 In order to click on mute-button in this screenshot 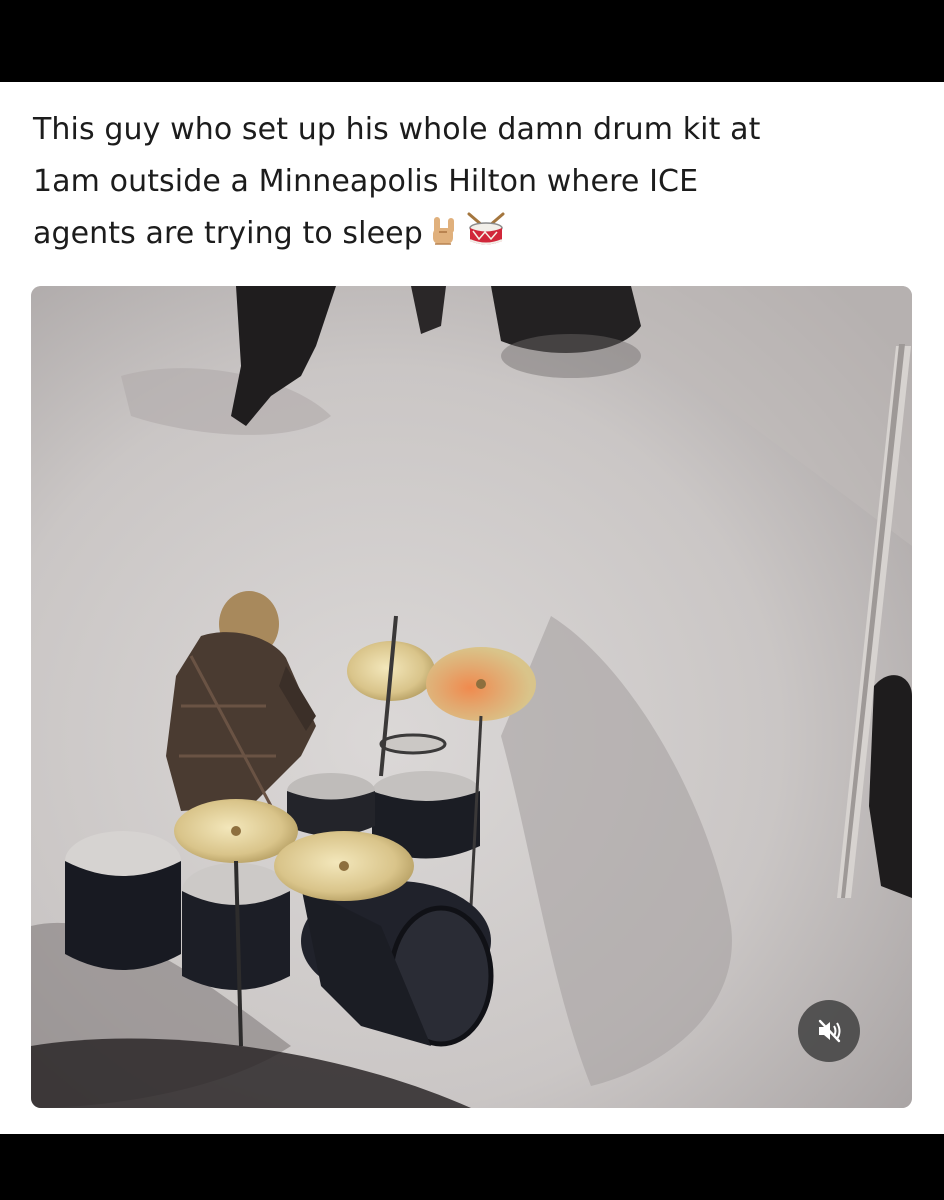, I will do `click(829, 1031)`.